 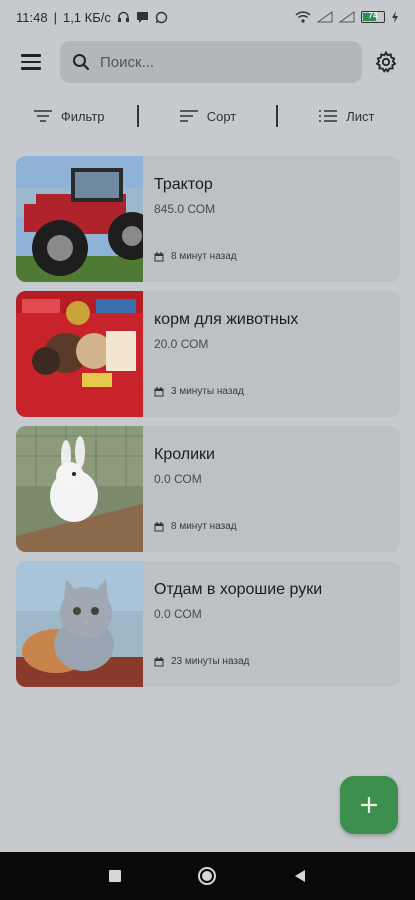 I want to click on menu-button, so click(x=31, y=62).